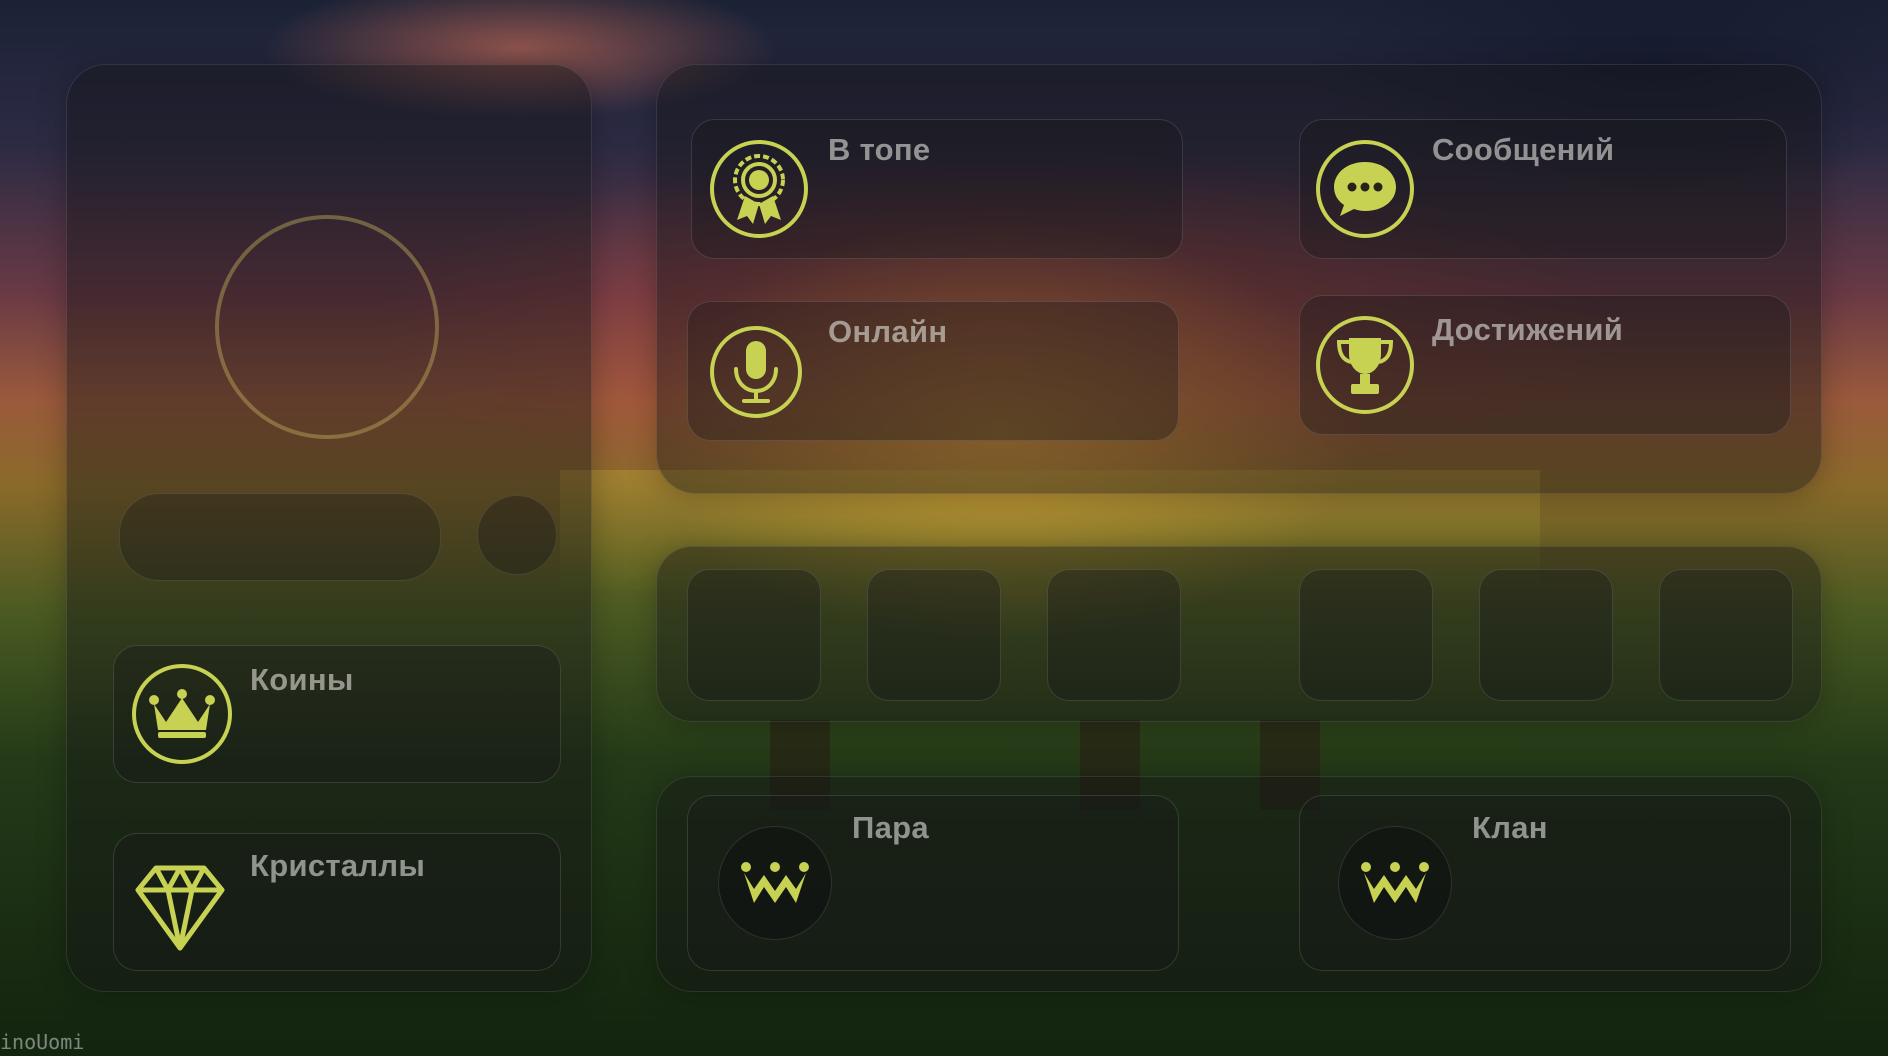 The width and height of the screenshot is (1888, 1056). I want to click on online-card: Онлайн, so click(933, 371).